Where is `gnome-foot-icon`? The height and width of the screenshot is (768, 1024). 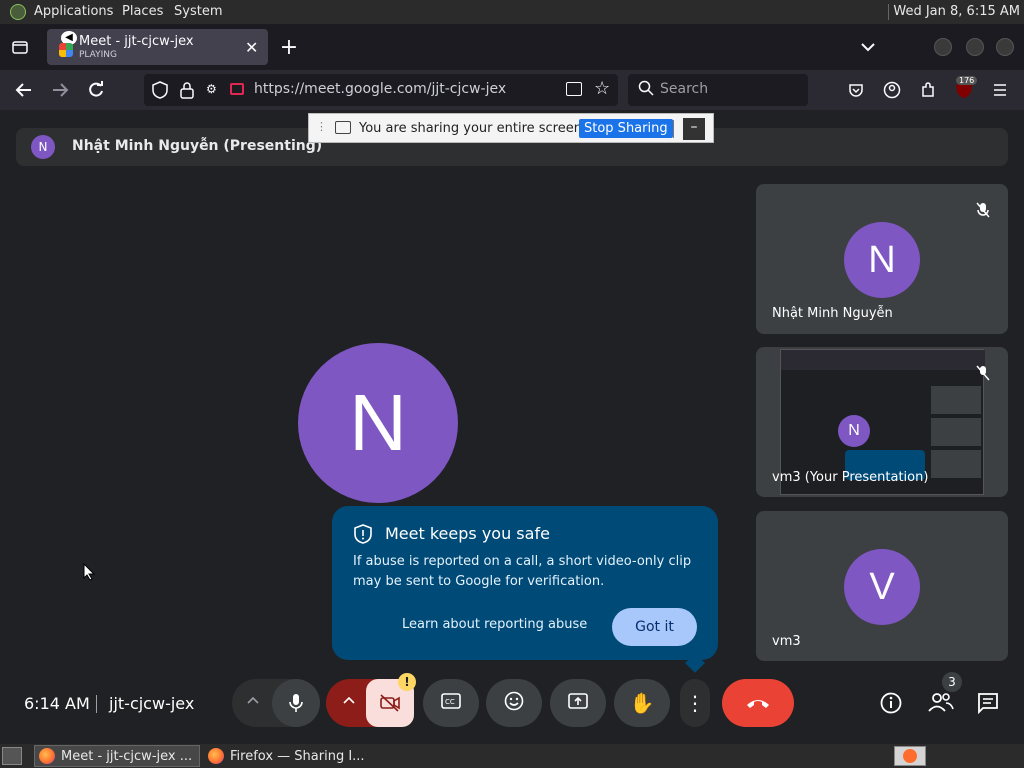
gnome-foot-icon is located at coordinates (18, 12).